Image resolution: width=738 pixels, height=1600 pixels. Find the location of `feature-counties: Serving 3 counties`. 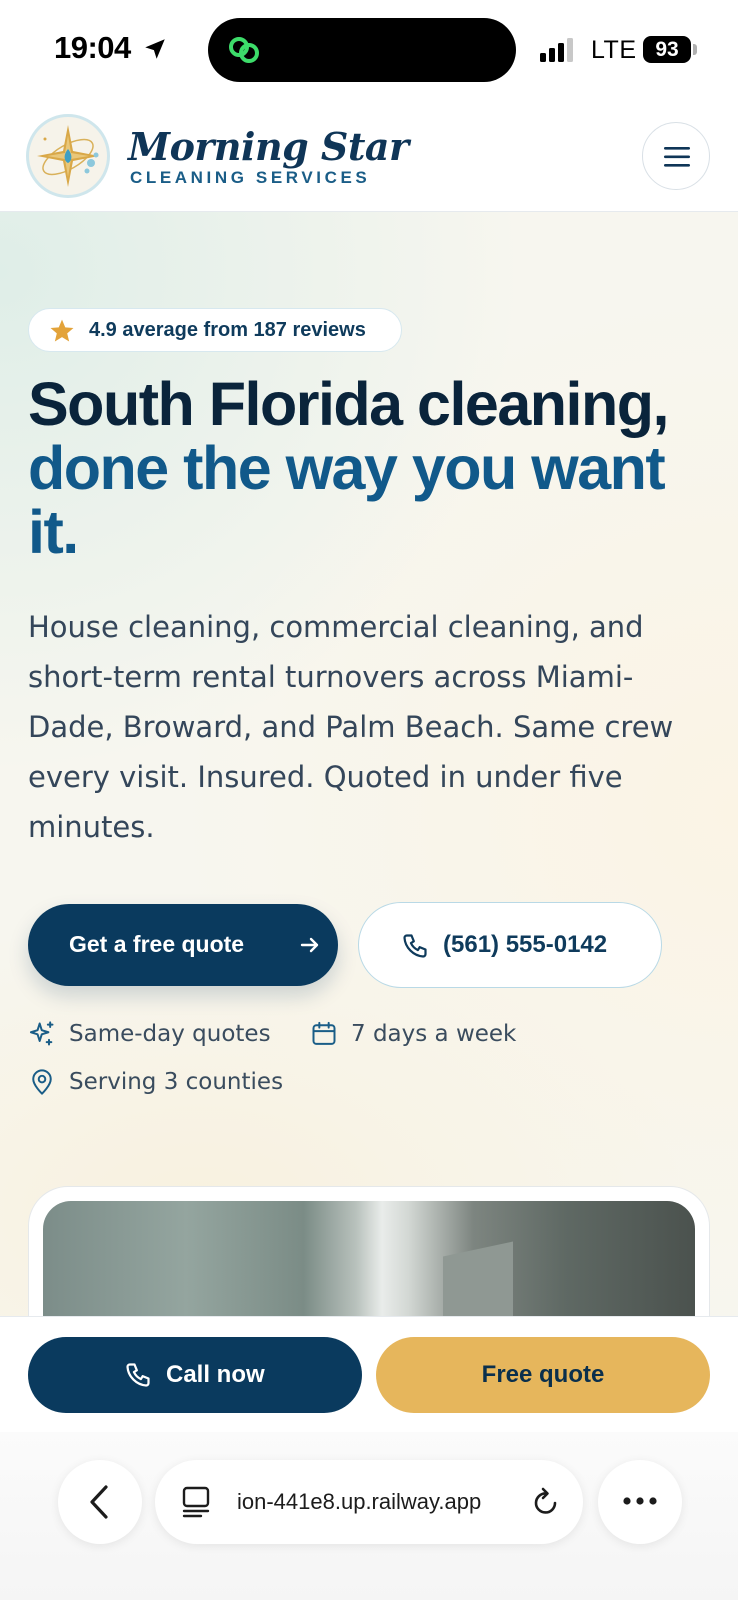

feature-counties: Serving 3 counties is located at coordinates (178, 1084).